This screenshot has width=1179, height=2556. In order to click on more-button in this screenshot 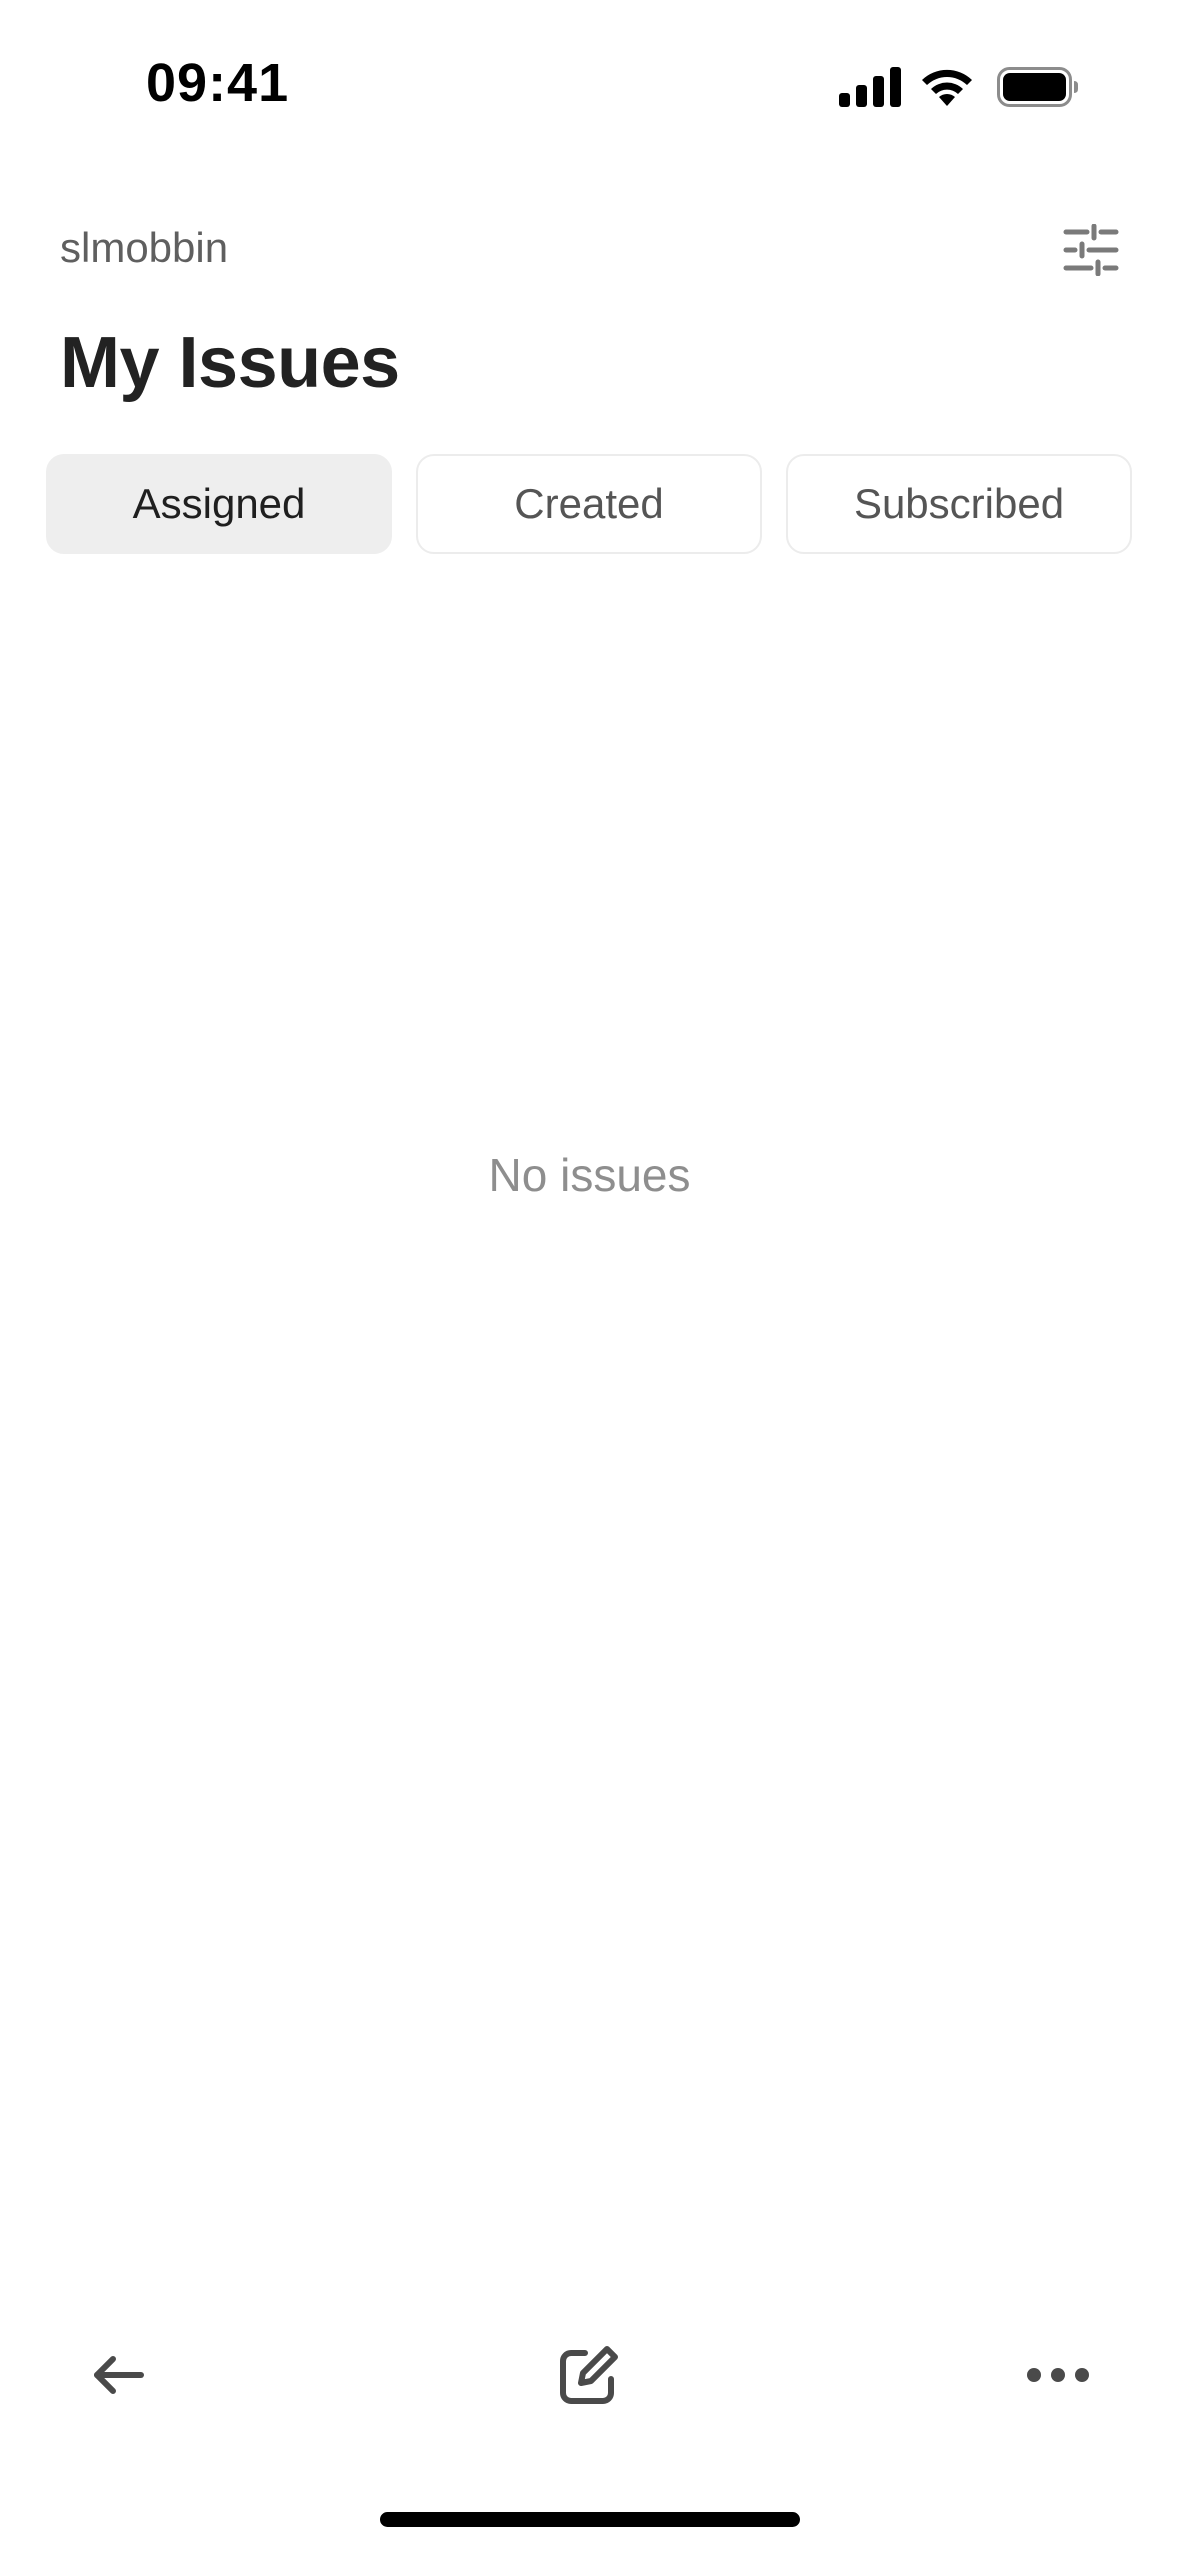, I will do `click(1058, 2375)`.